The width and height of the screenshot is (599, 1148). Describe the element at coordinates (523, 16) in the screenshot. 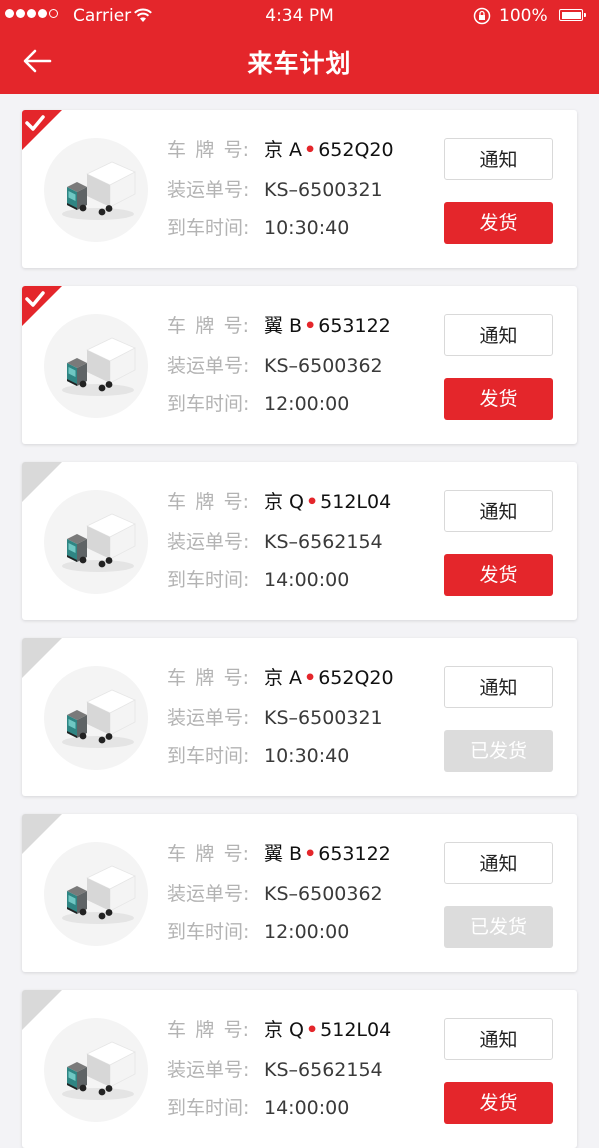

I see `battery-percentage: 100%` at that location.